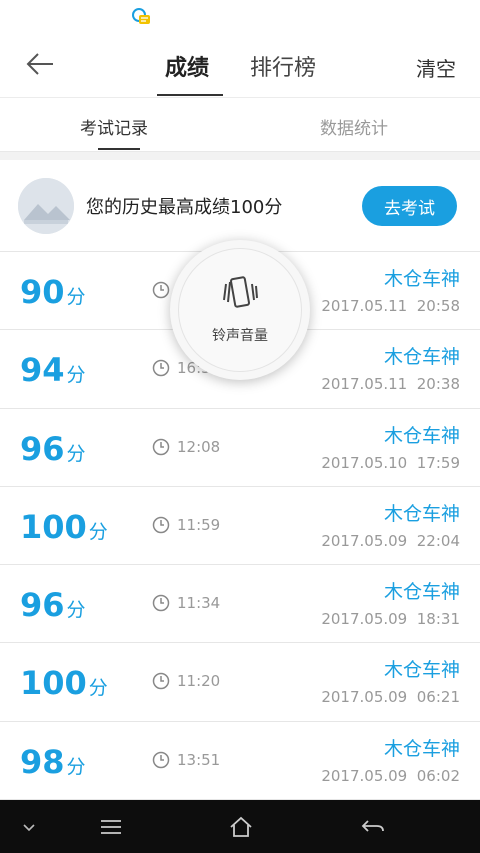 Image resolution: width=480 pixels, height=853 pixels. Describe the element at coordinates (240, 447) in the screenshot. I see `list-item: 96 分 12:08 木仓车神 2017.05.10 17:59` at that location.